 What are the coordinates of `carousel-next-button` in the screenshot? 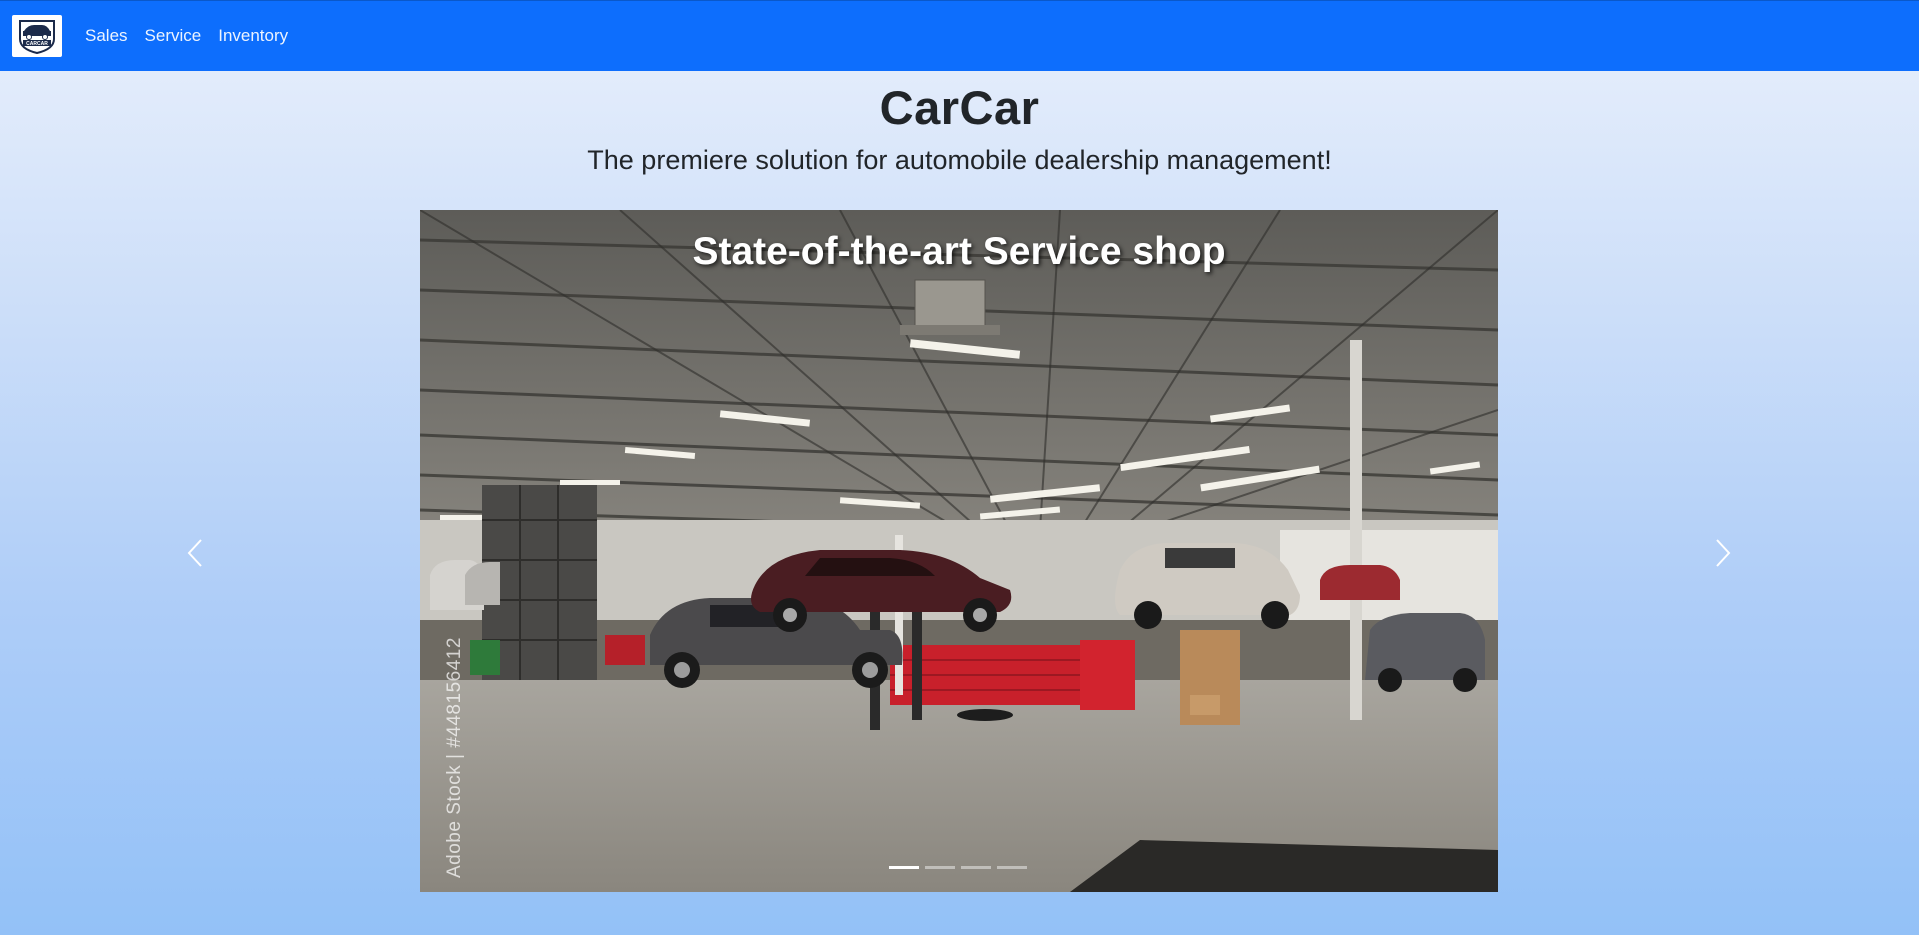 It's located at (1723, 553).